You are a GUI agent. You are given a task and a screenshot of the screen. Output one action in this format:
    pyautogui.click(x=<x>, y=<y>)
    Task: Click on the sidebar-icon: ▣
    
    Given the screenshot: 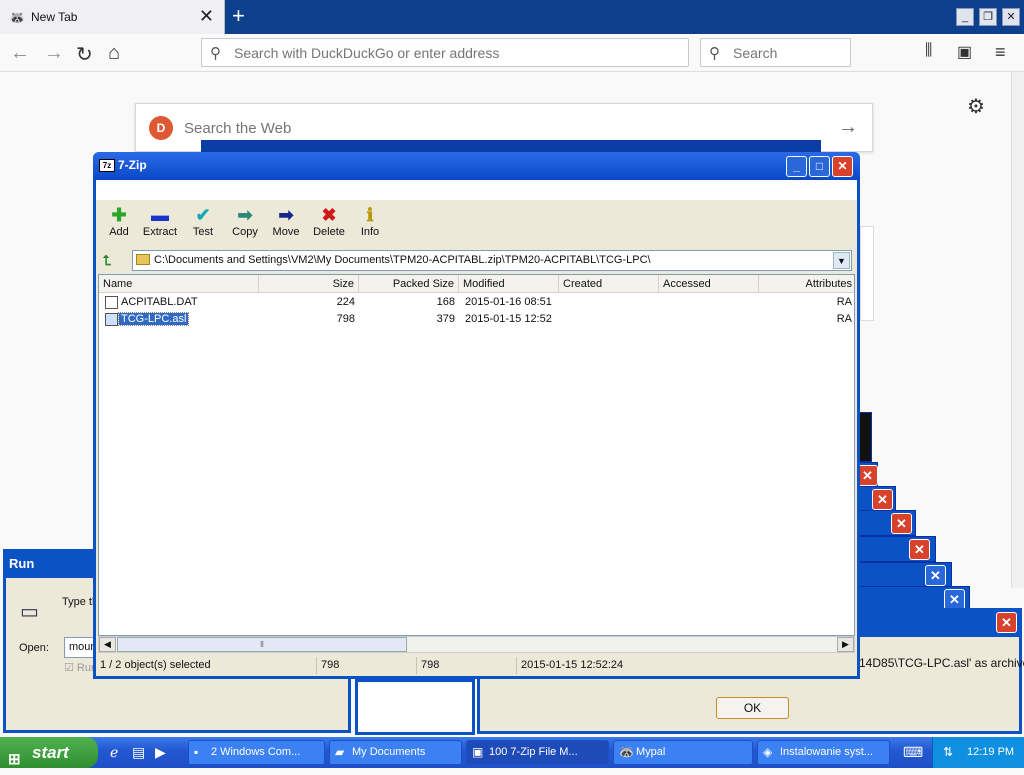 What is the action you would take?
    pyautogui.click(x=964, y=52)
    